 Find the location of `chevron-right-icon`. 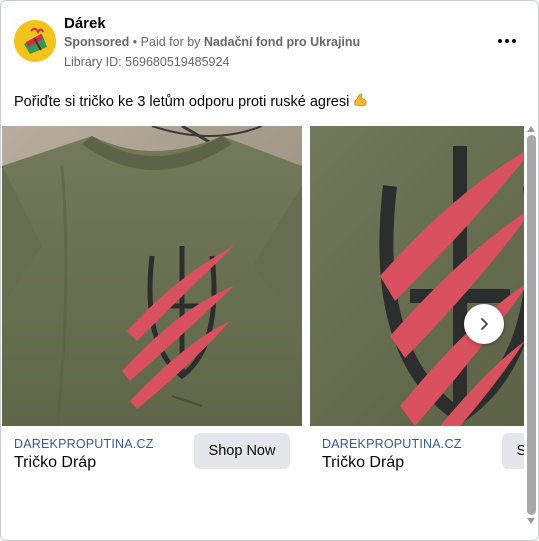

chevron-right-icon is located at coordinates (484, 324).